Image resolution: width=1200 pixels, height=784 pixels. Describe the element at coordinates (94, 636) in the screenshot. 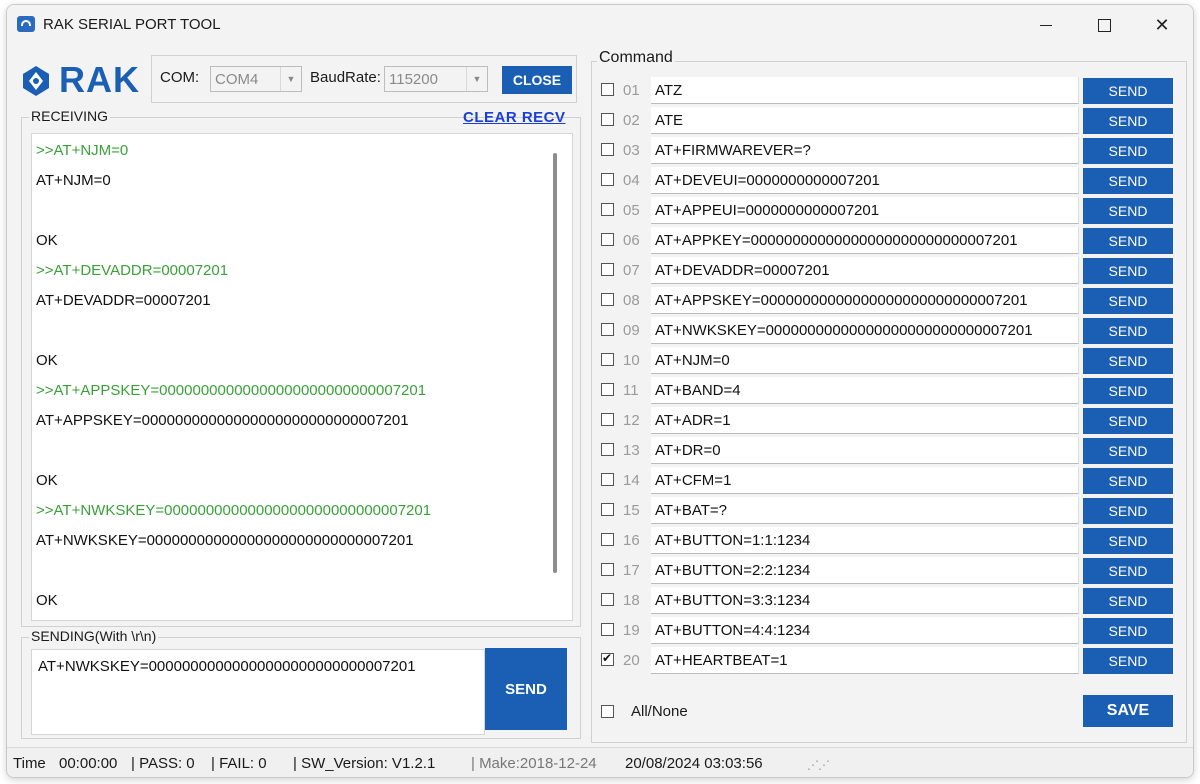

I see `sending-title: SENDING(With \r\n)` at that location.